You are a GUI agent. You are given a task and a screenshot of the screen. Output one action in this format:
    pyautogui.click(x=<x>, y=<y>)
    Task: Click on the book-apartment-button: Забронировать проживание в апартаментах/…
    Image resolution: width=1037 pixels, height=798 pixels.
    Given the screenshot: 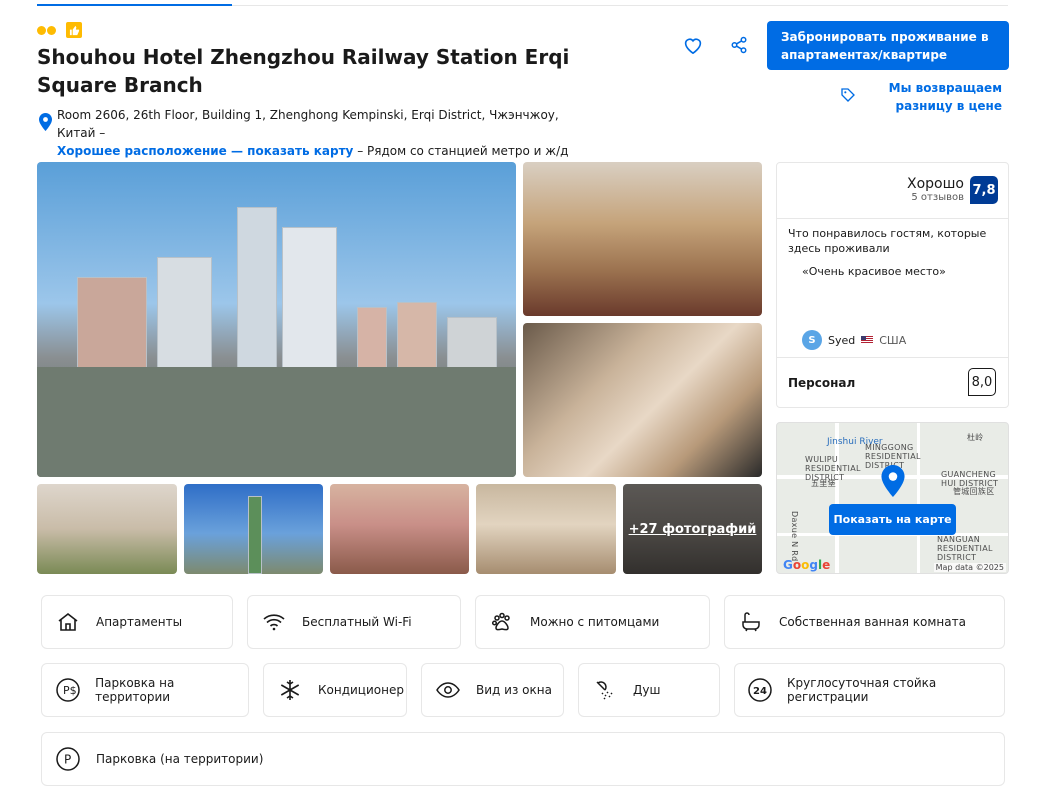 What is the action you would take?
    pyautogui.click(x=888, y=45)
    